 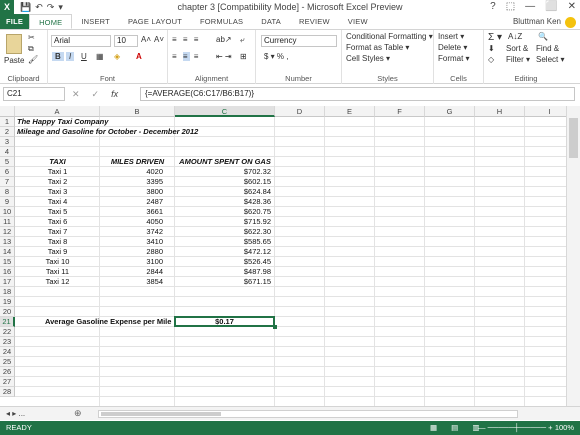 What do you see at coordinates (224, 321) in the screenshot?
I see `active-cell-c21: $0.17` at bounding box center [224, 321].